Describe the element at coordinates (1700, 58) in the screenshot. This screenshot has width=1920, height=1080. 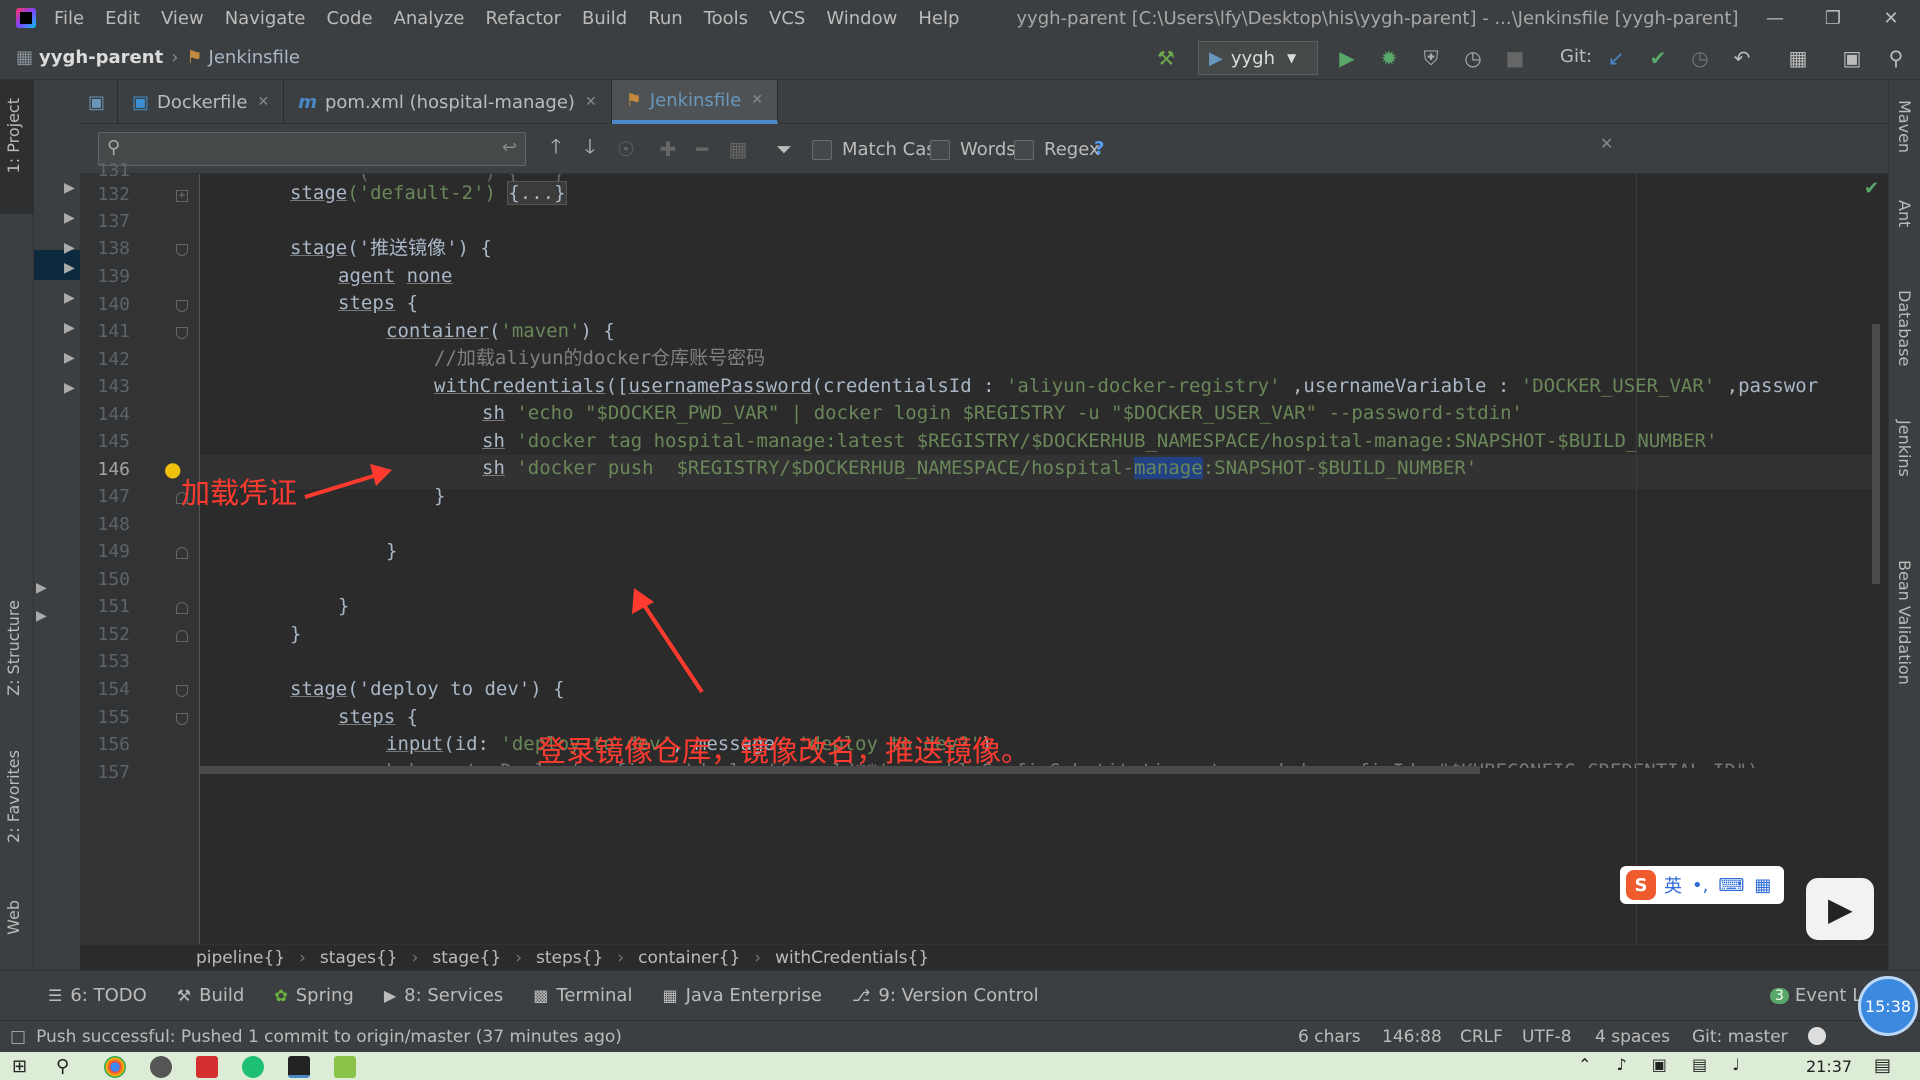
I see `history-icon: ◷` at that location.